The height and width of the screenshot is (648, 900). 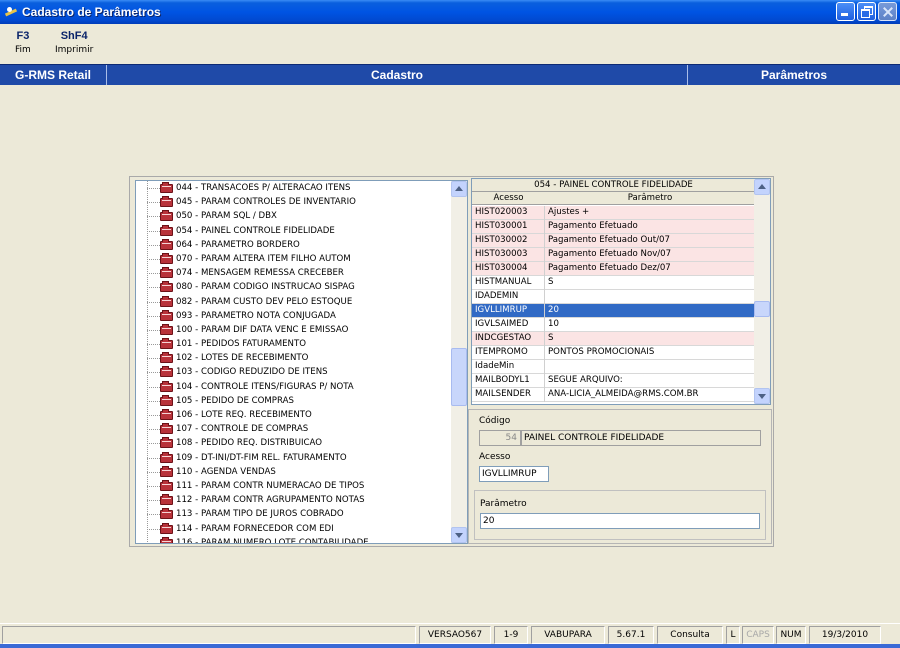 I want to click on cell-acesso: MAILSENDER, so click(x=508, y=395).